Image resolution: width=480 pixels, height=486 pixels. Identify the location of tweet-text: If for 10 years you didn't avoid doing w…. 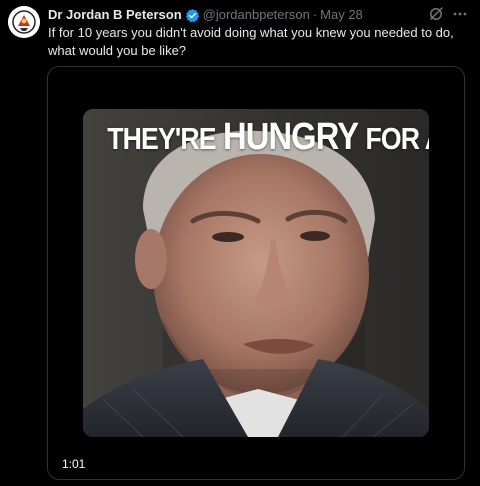
(253, 42).